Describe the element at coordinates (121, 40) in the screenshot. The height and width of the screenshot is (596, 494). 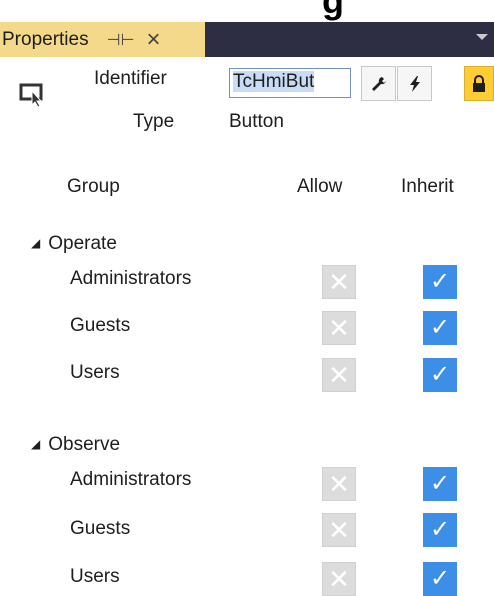
I see `pin-icon: ⊣⊢` at that location.